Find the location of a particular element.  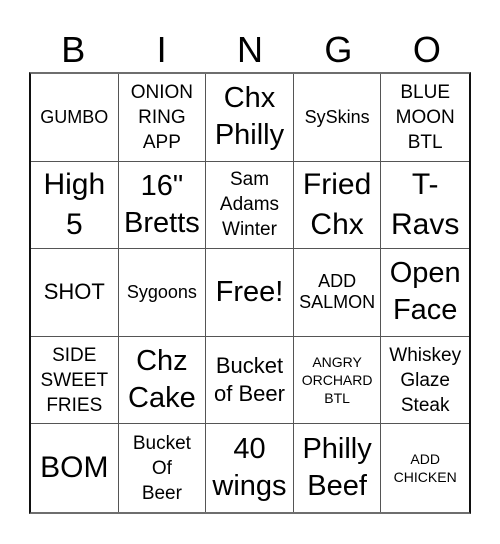

bingo-cell: SIDE SWEET FRIES is located at coordinates (75, 380).